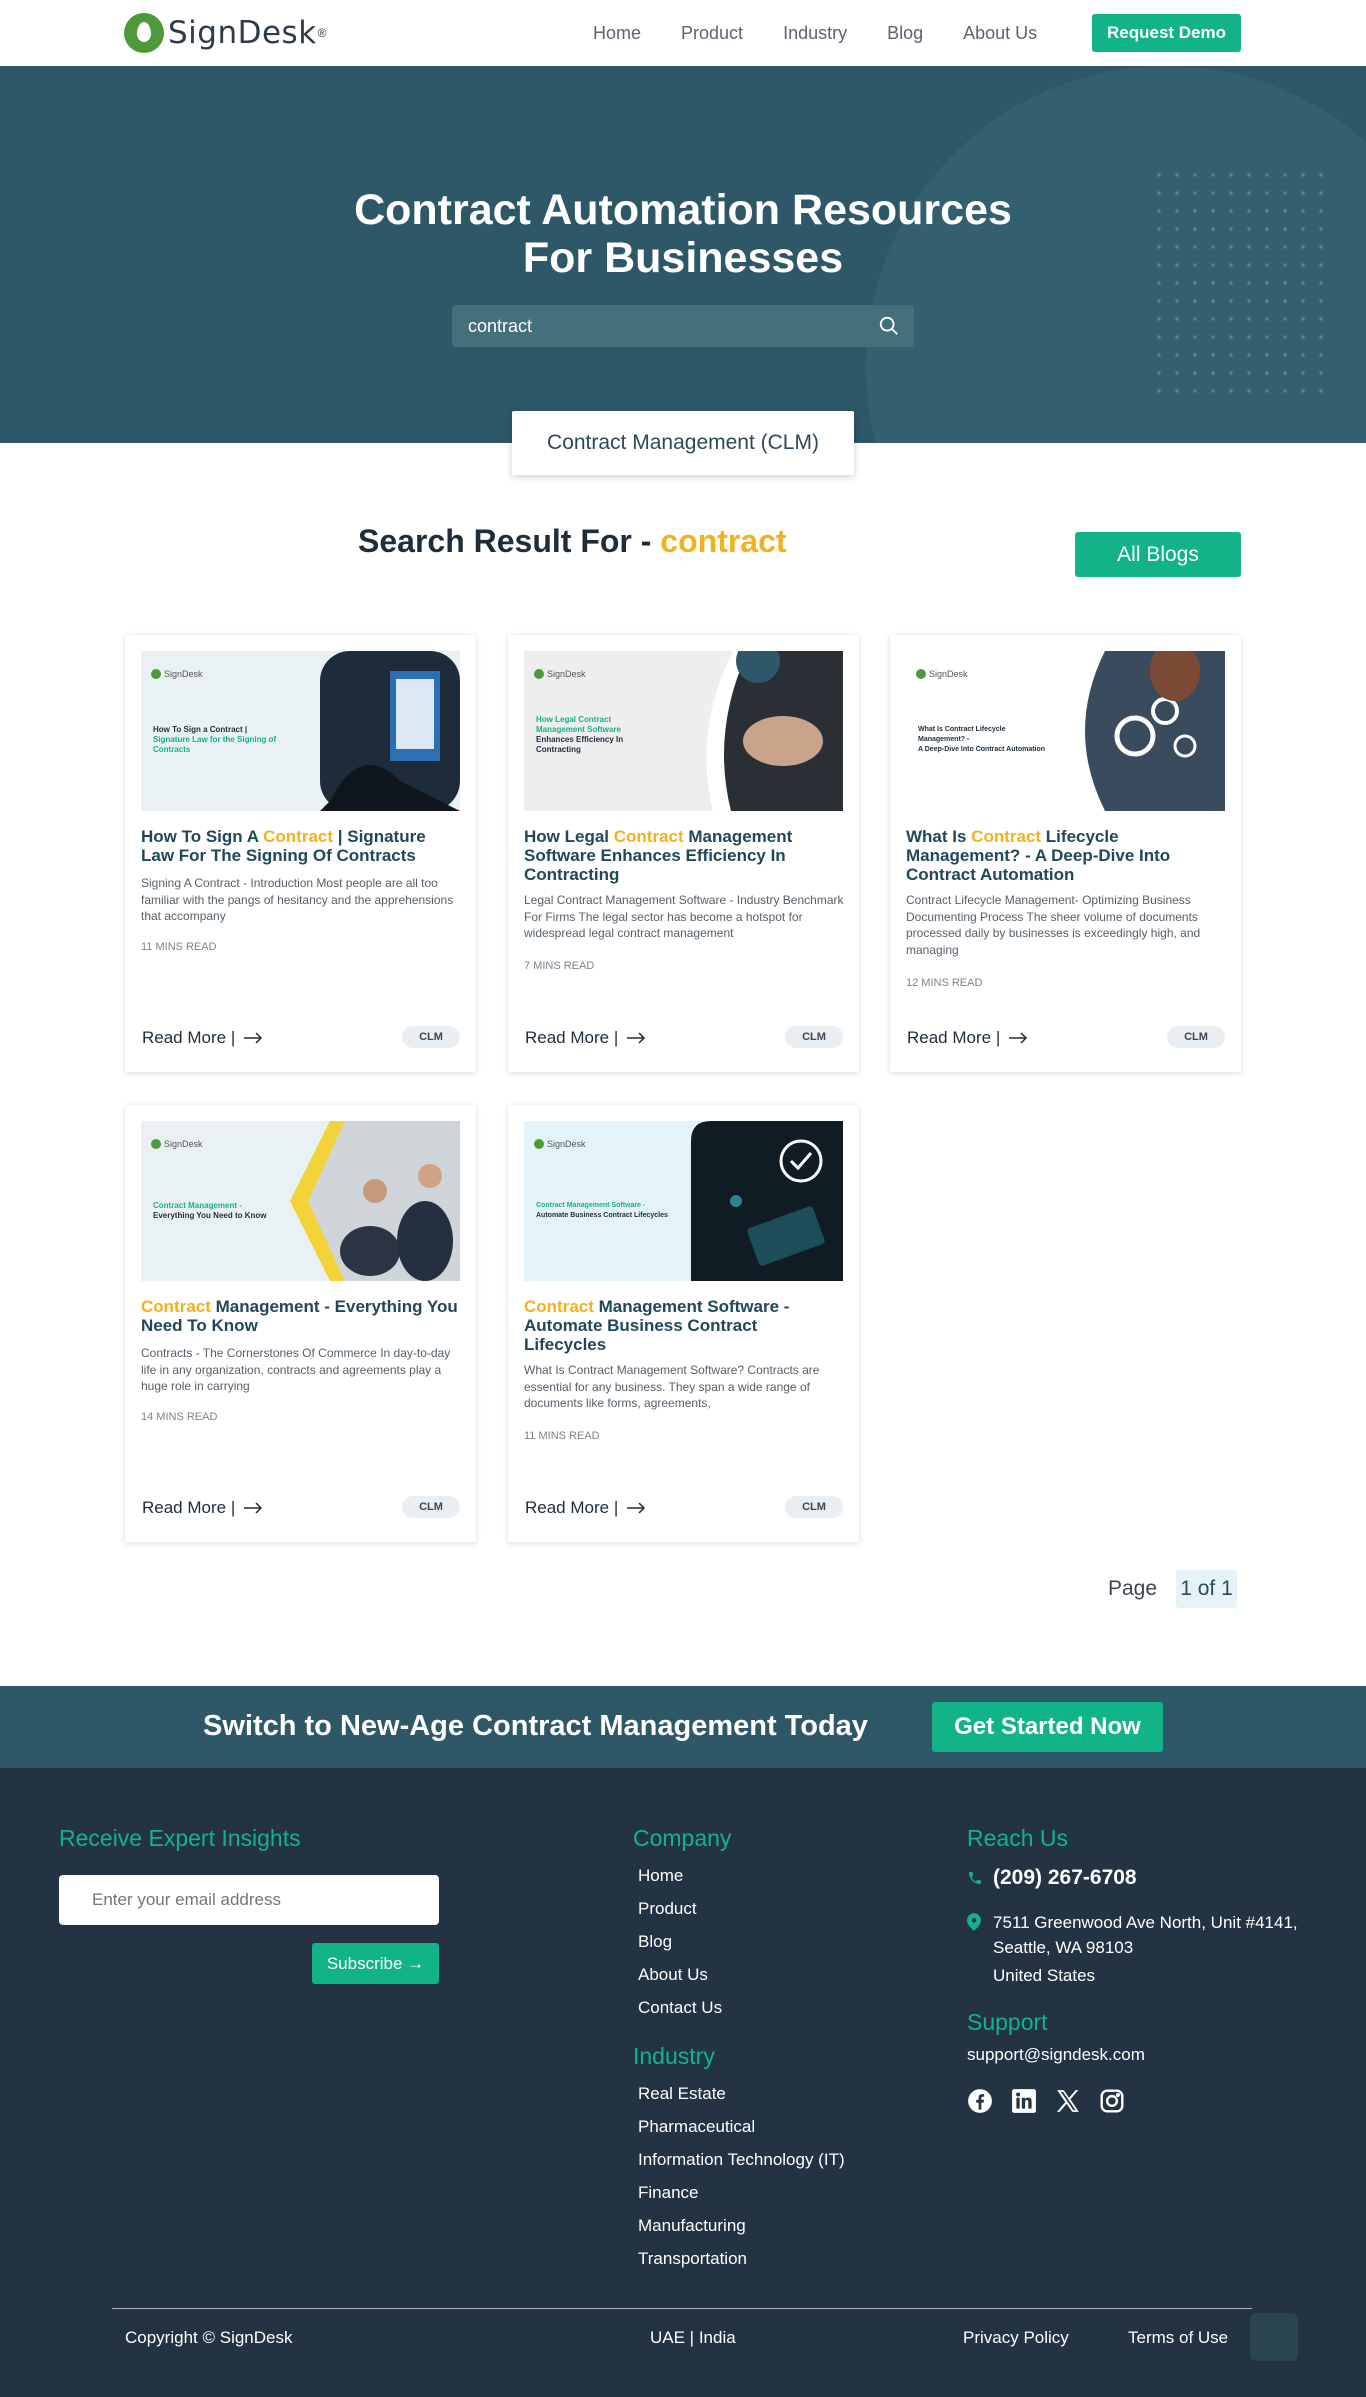 The image size is (1366, 2397). I want to click on footer-link-it: Information Technology (IT), so click(741, 2160).